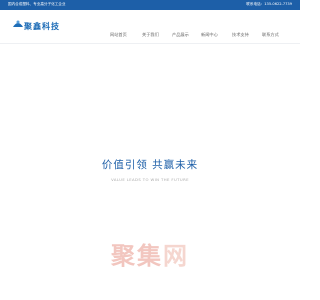 Image resolution: width=320 pixels, height=300 pixels. What do you see at coordinates (176, 256) in the screenshot?
I see `watermark-part2: 网` at bounding box center [176, 256].